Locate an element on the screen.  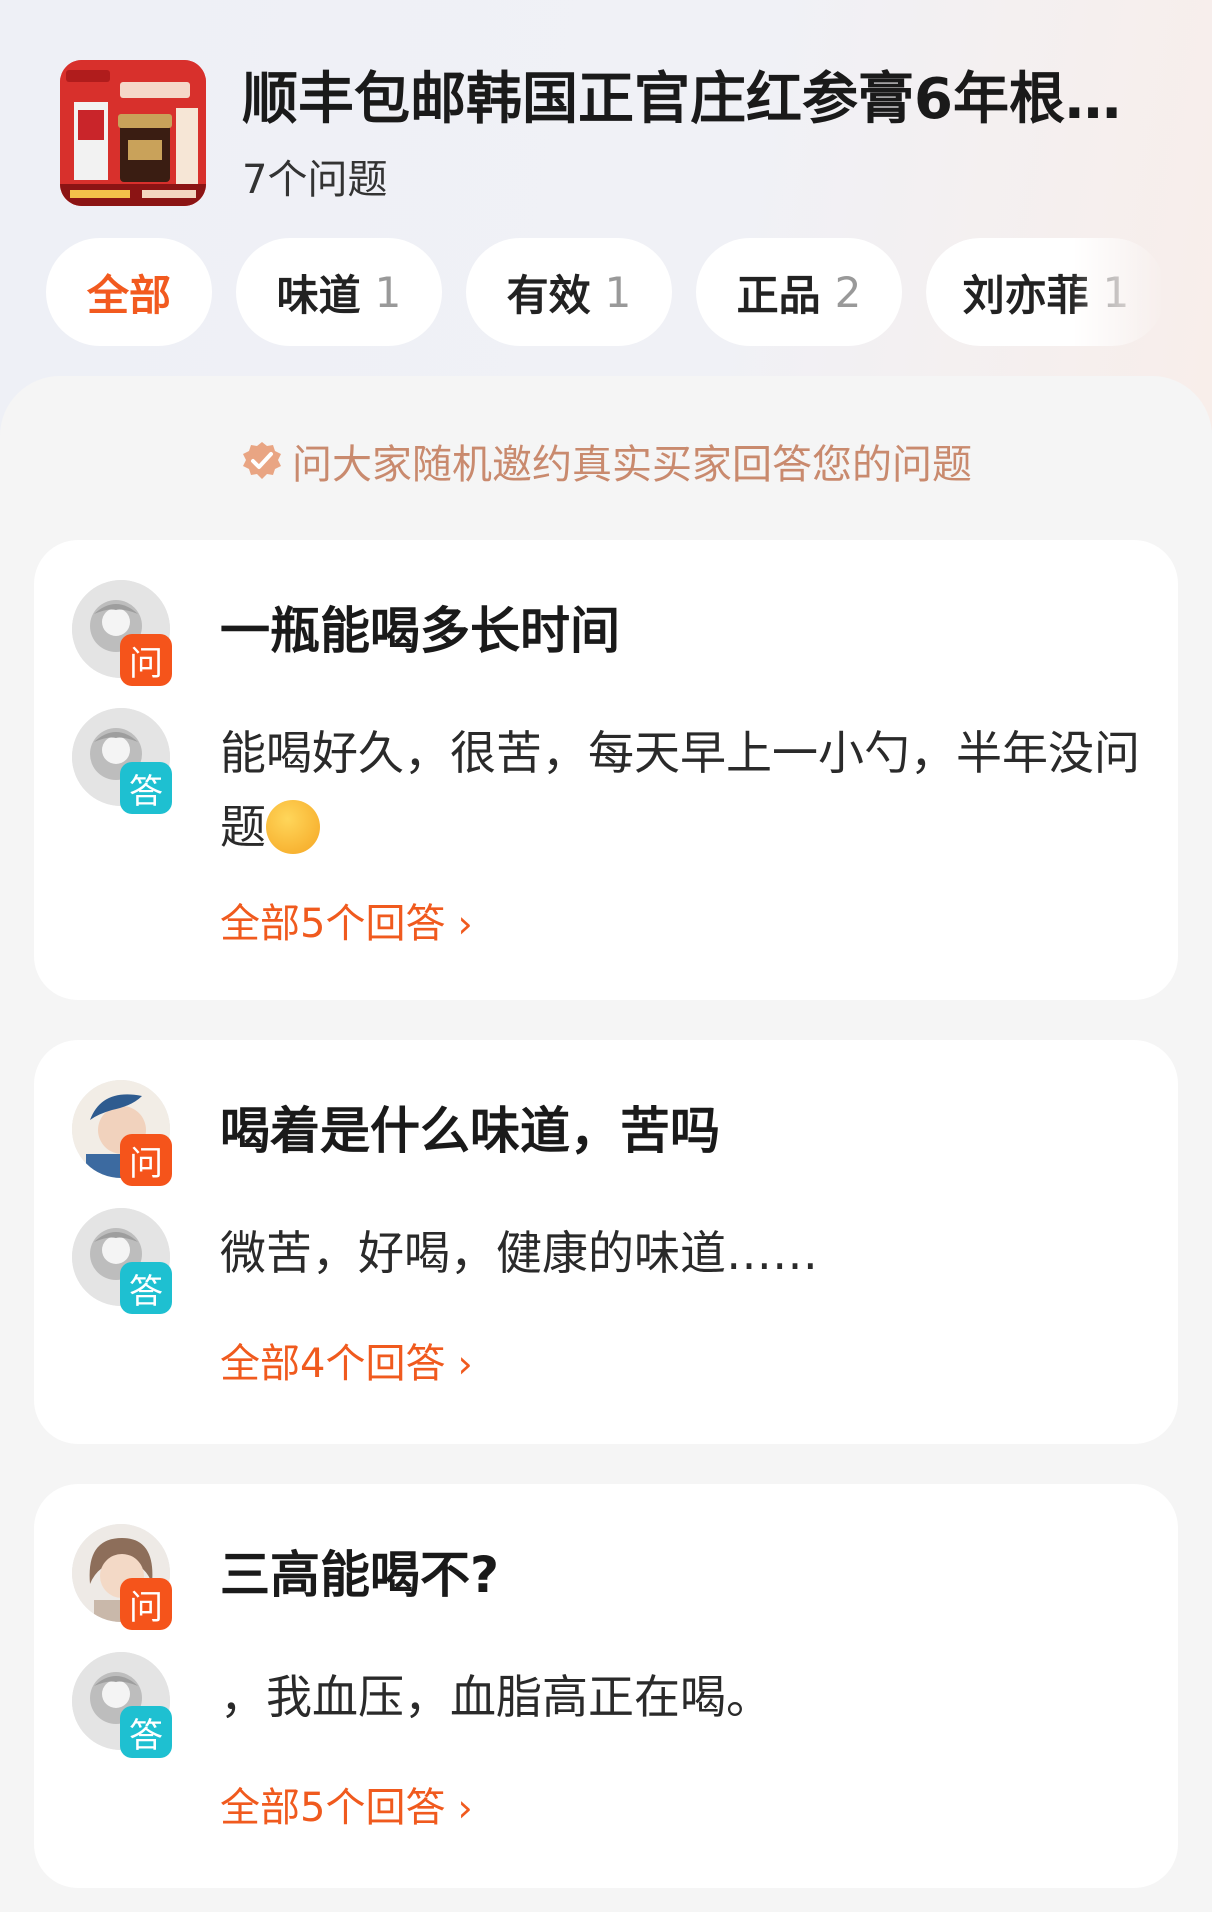
question-text: 喝着是什么味道，苦吗 is located at coordinates (470, 1131).